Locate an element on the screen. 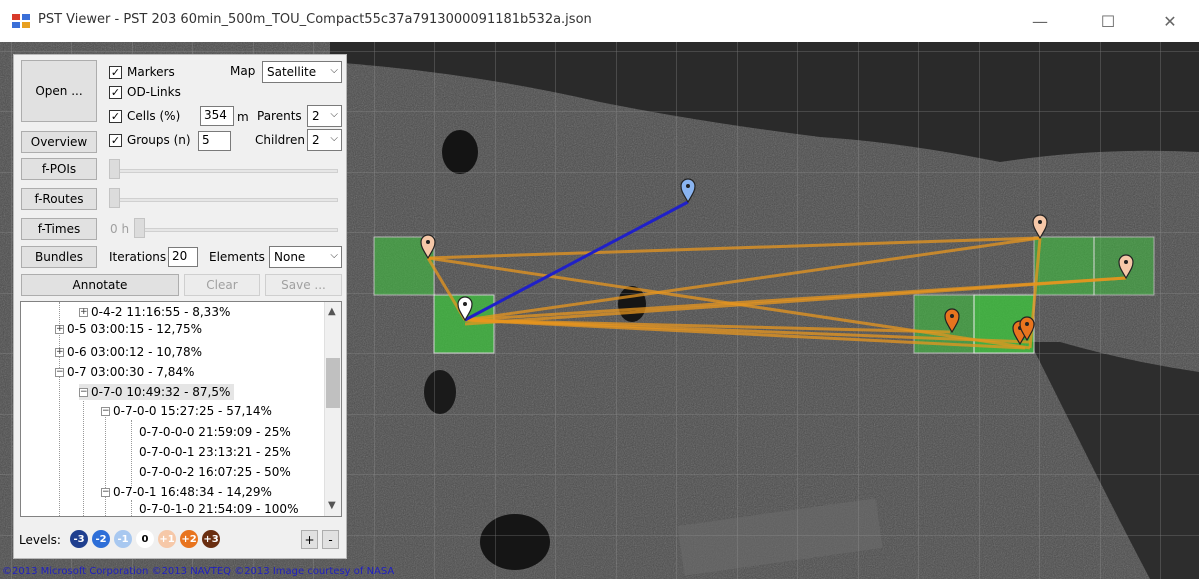  markers-check-box: ✓ is located at coordinates (115, 72).